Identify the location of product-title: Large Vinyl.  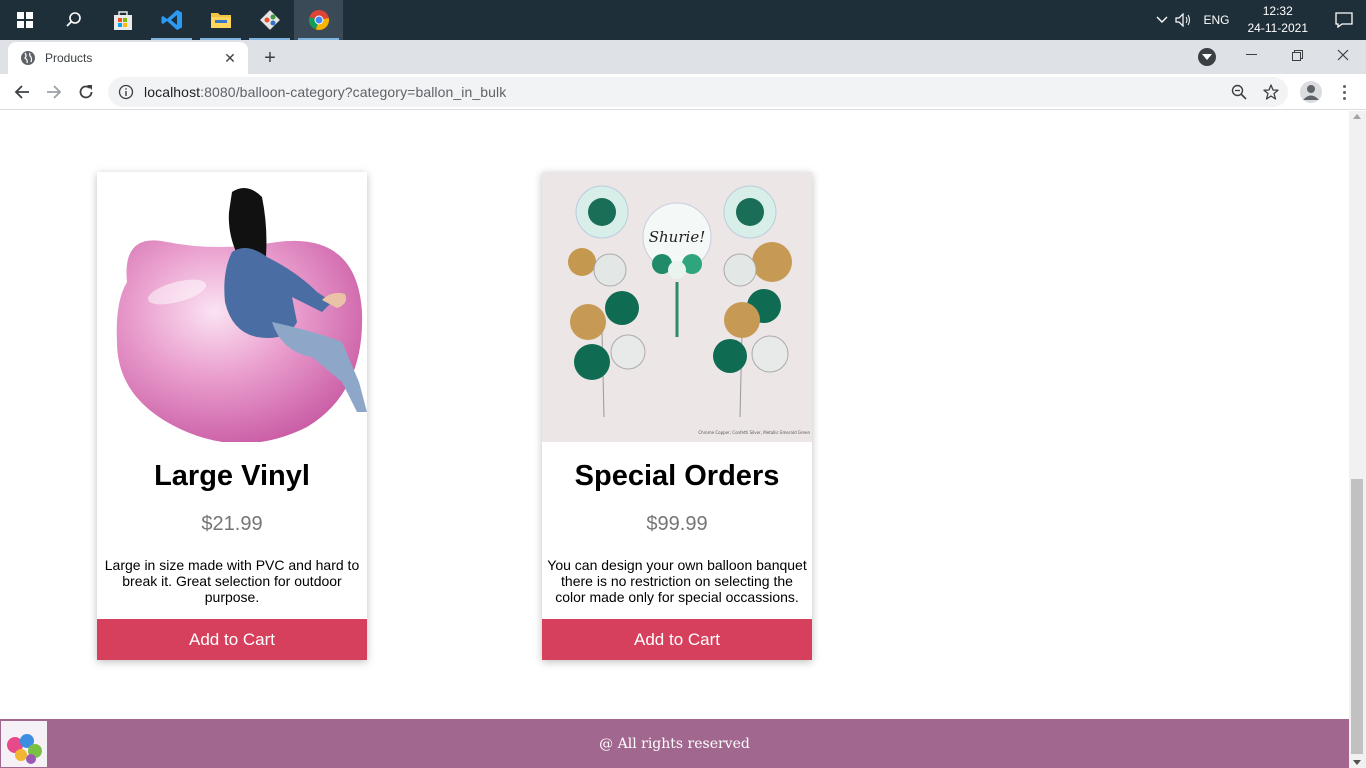
(232, 476).